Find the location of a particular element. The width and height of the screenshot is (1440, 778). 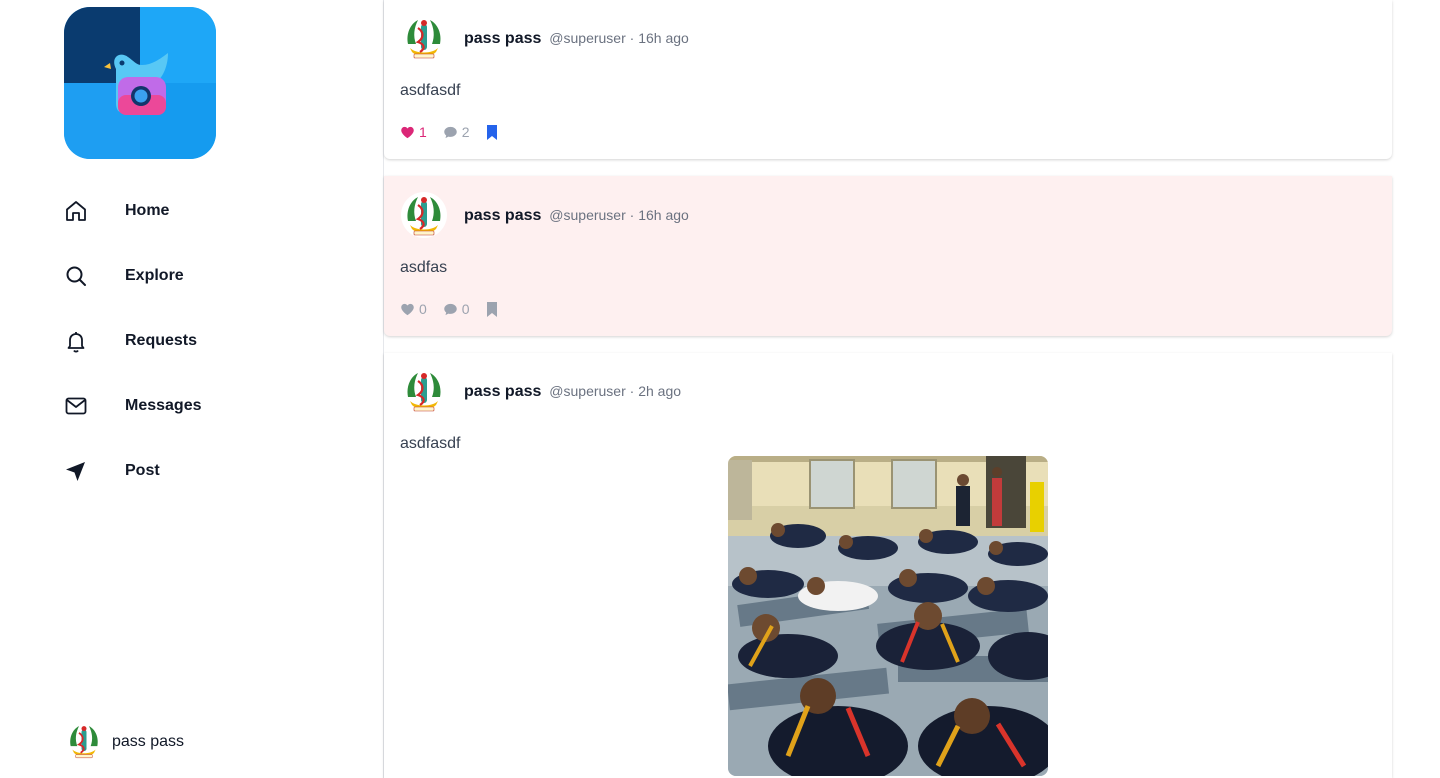

nav-item-messages: Messages is located at coordinates (204, 405).